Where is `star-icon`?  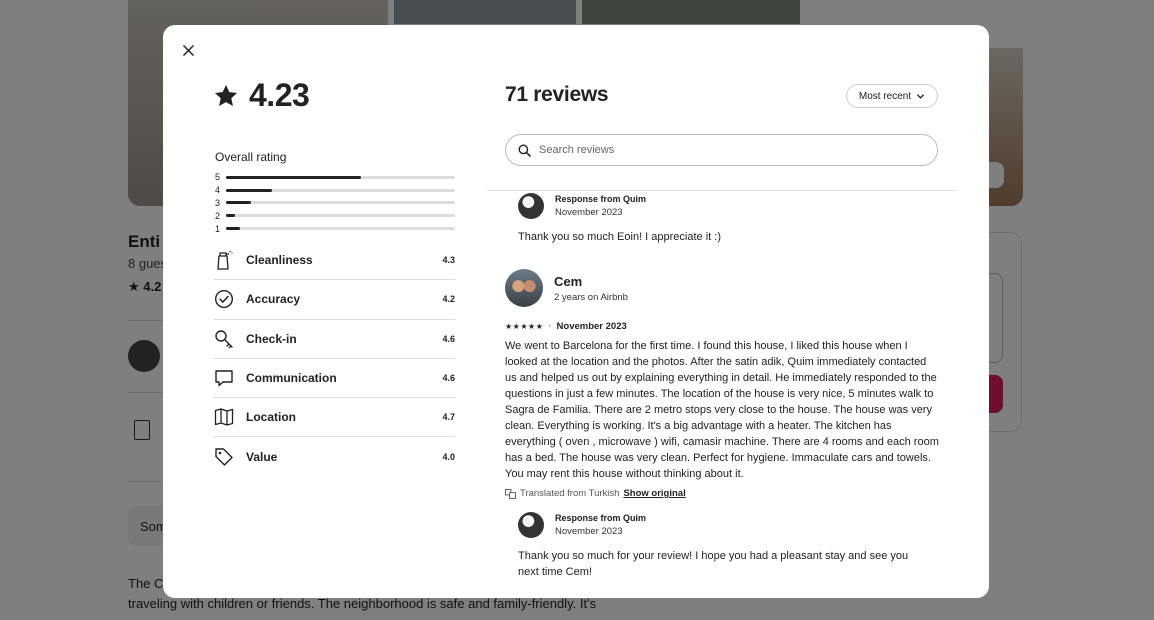 star-icon is located at coordinates (226, 95).